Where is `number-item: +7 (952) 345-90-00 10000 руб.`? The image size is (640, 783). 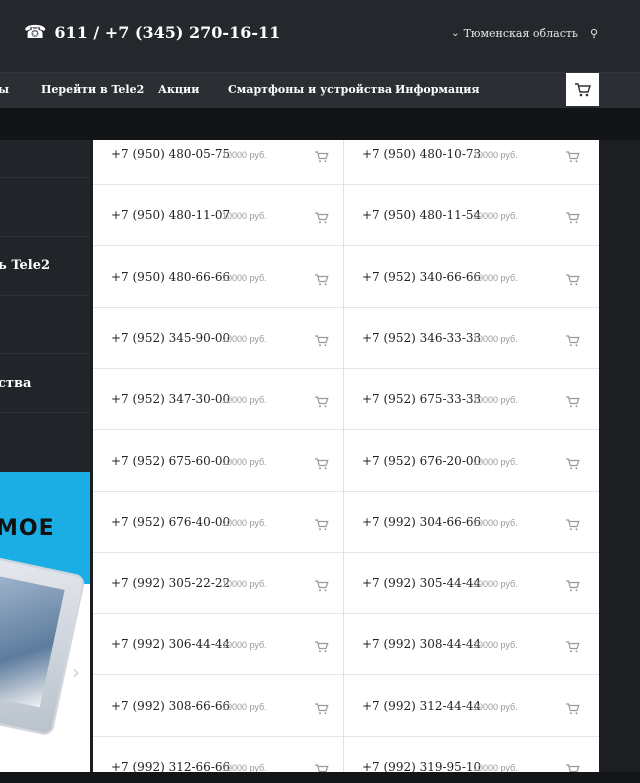
number-item: +7 (952) 345-90-00 10000 руб. is located at coordinates (218, 338).